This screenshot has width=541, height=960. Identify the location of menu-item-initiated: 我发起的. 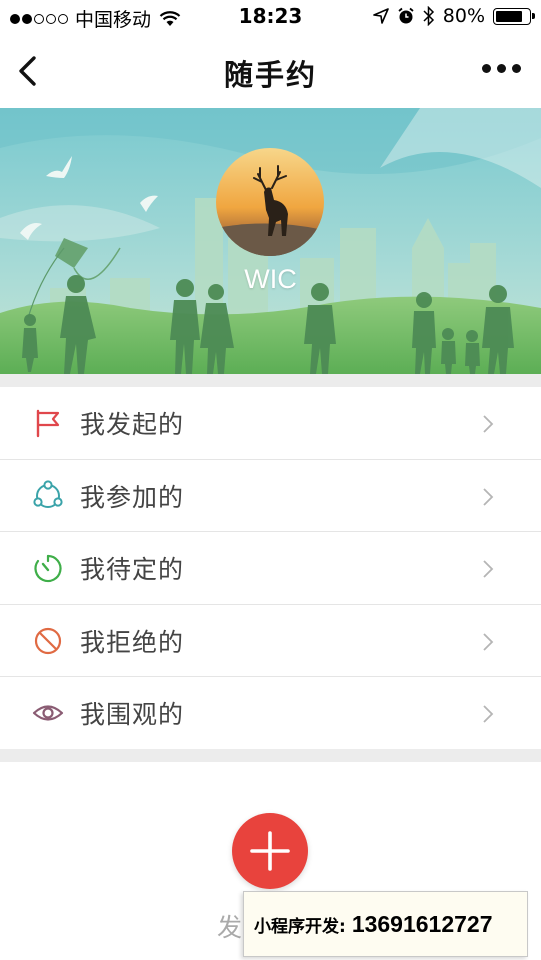
(270, 423).